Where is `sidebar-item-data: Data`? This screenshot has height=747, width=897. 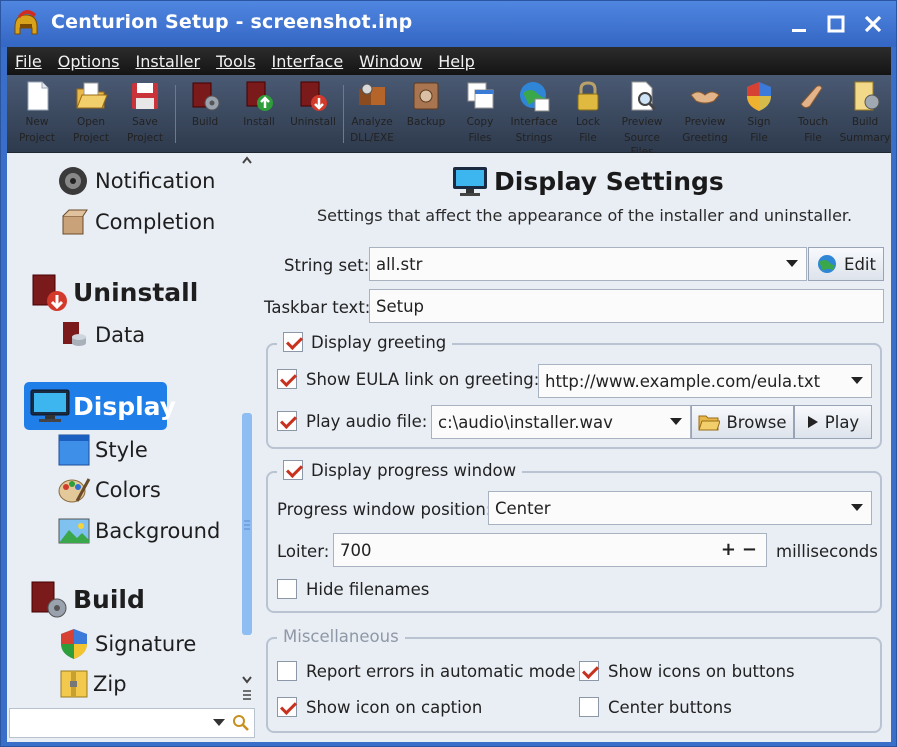
sidebar-item-data: Data is located at coordinates (101, 335).